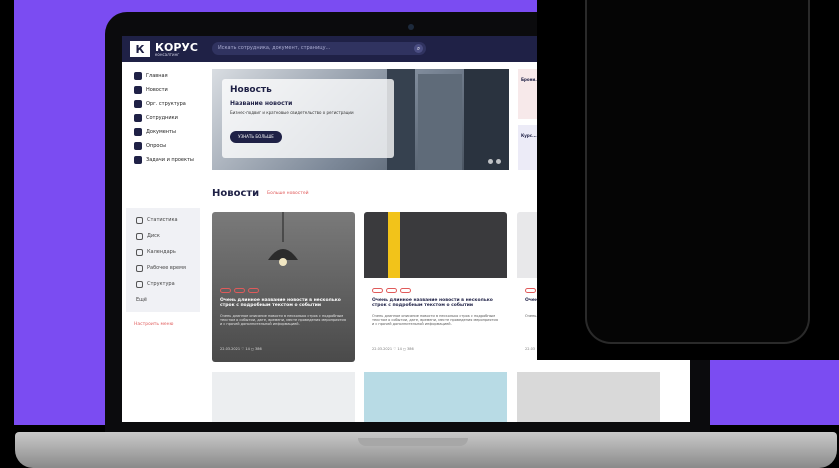  I want to click on lamp-image, so click(283, 245).